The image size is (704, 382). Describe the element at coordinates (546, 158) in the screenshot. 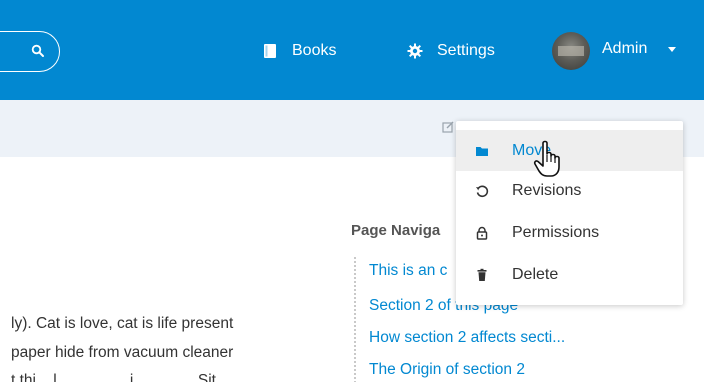

I see `hand-pointer-icon` at that location.